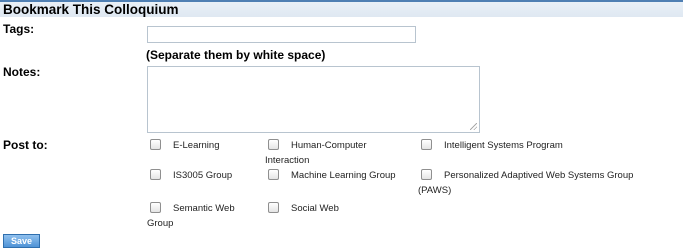  I want to click on notes-textarea, so click(313, 99).